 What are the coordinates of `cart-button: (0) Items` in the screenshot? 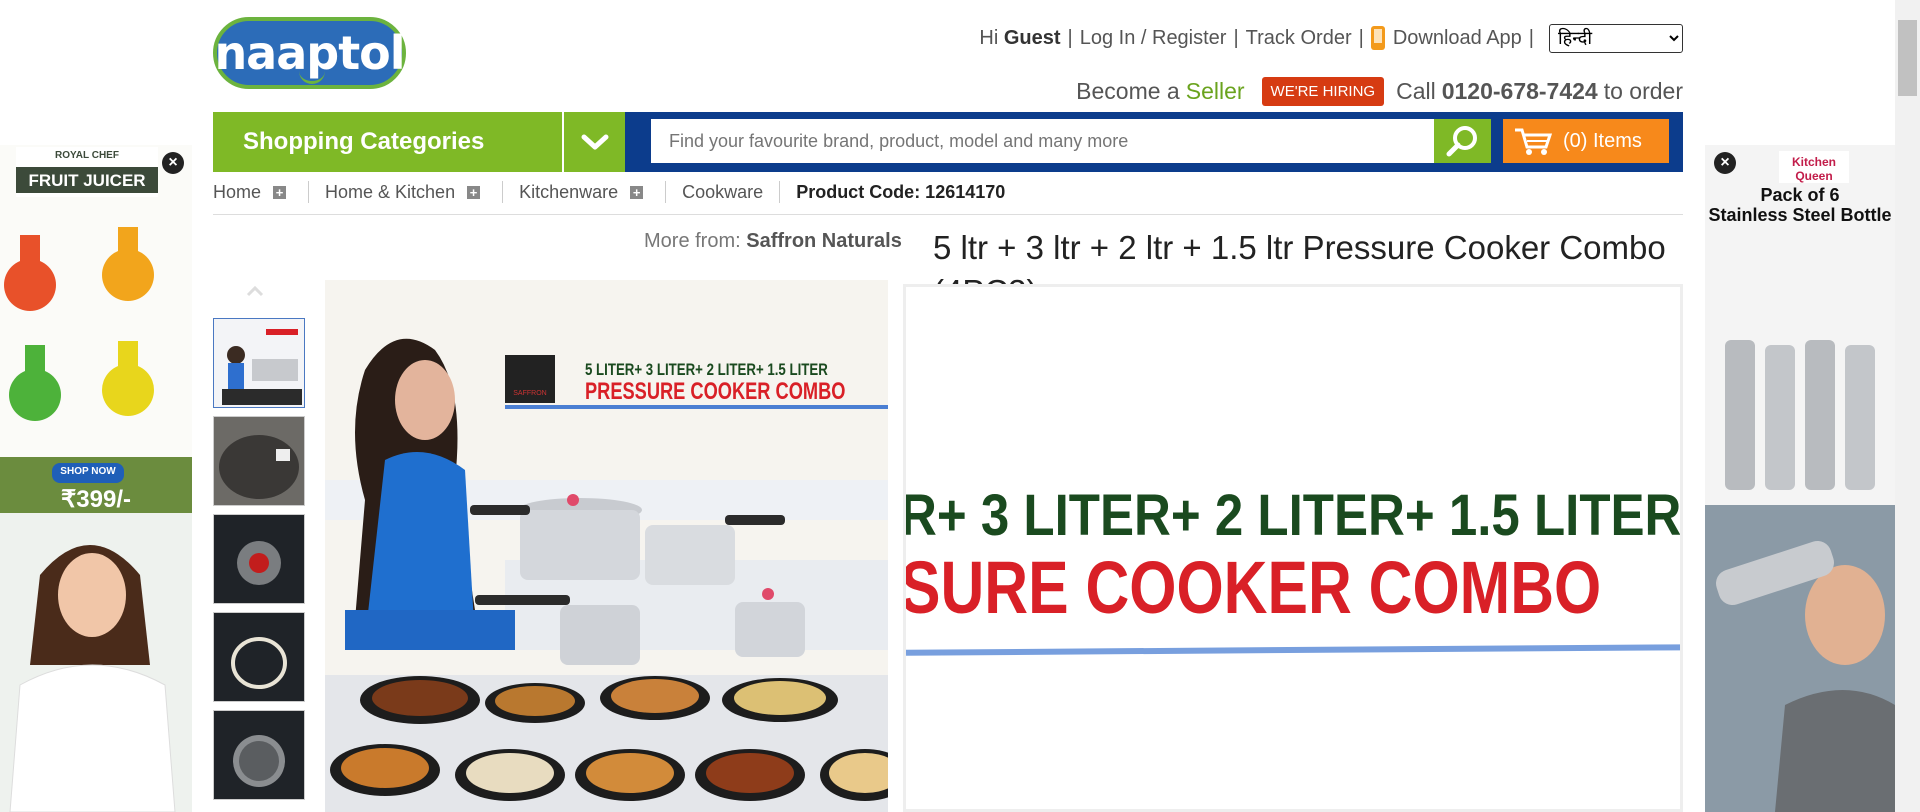 It's located at (1586, 141).